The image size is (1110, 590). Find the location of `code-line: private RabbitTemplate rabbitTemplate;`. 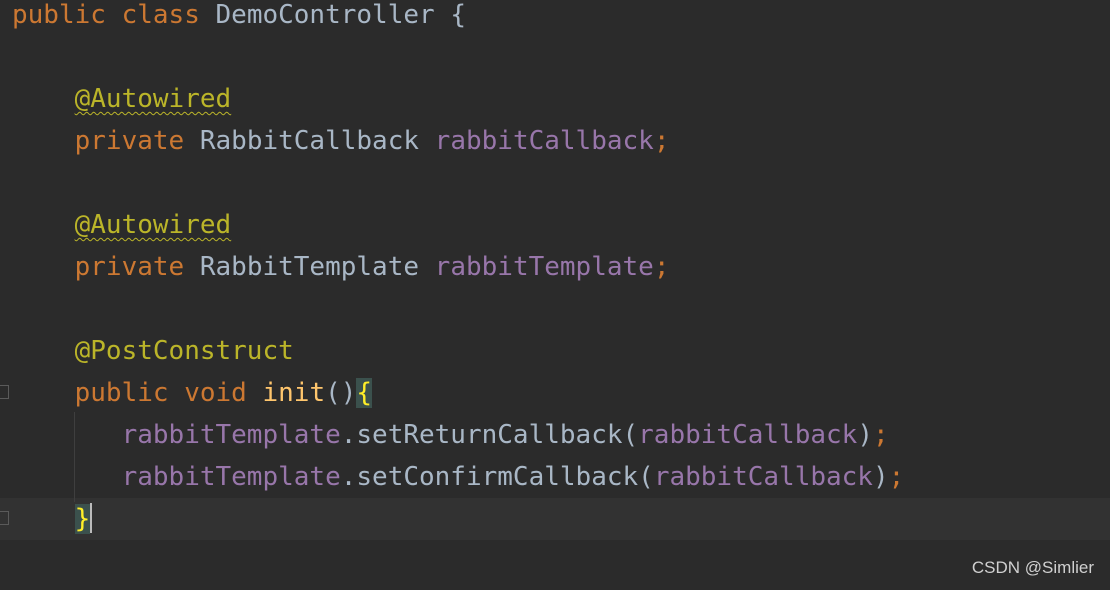

code-line: private RabbitTemplate rabbitTemplate; is located at coordinates (555, 267).